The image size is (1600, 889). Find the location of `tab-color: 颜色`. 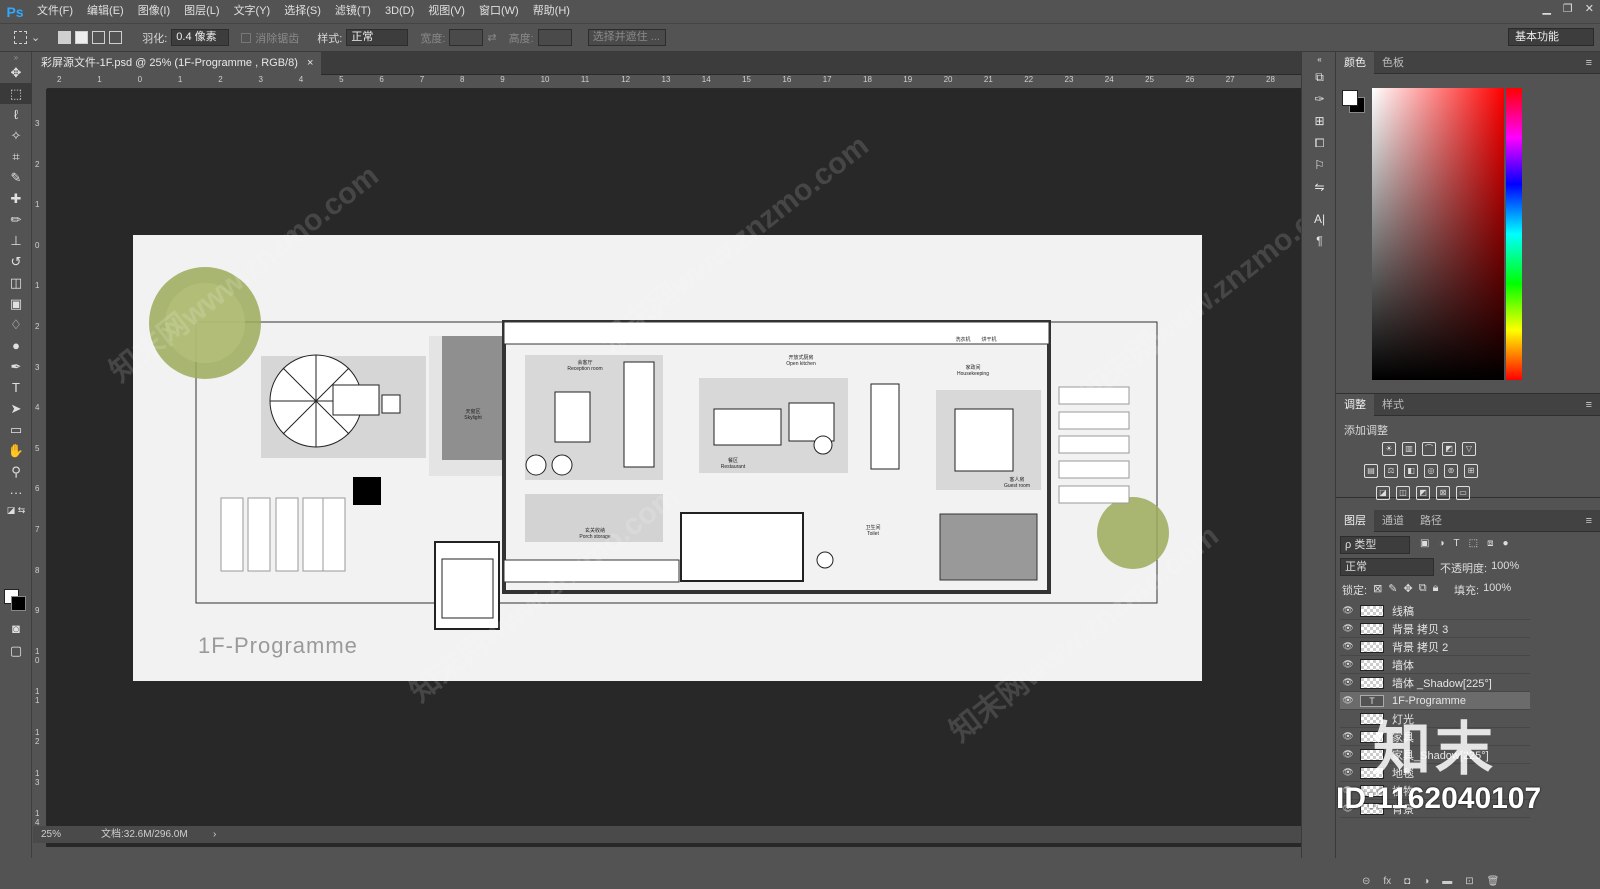

tab-color: 颜色 is located at coordinates (1355, 62).